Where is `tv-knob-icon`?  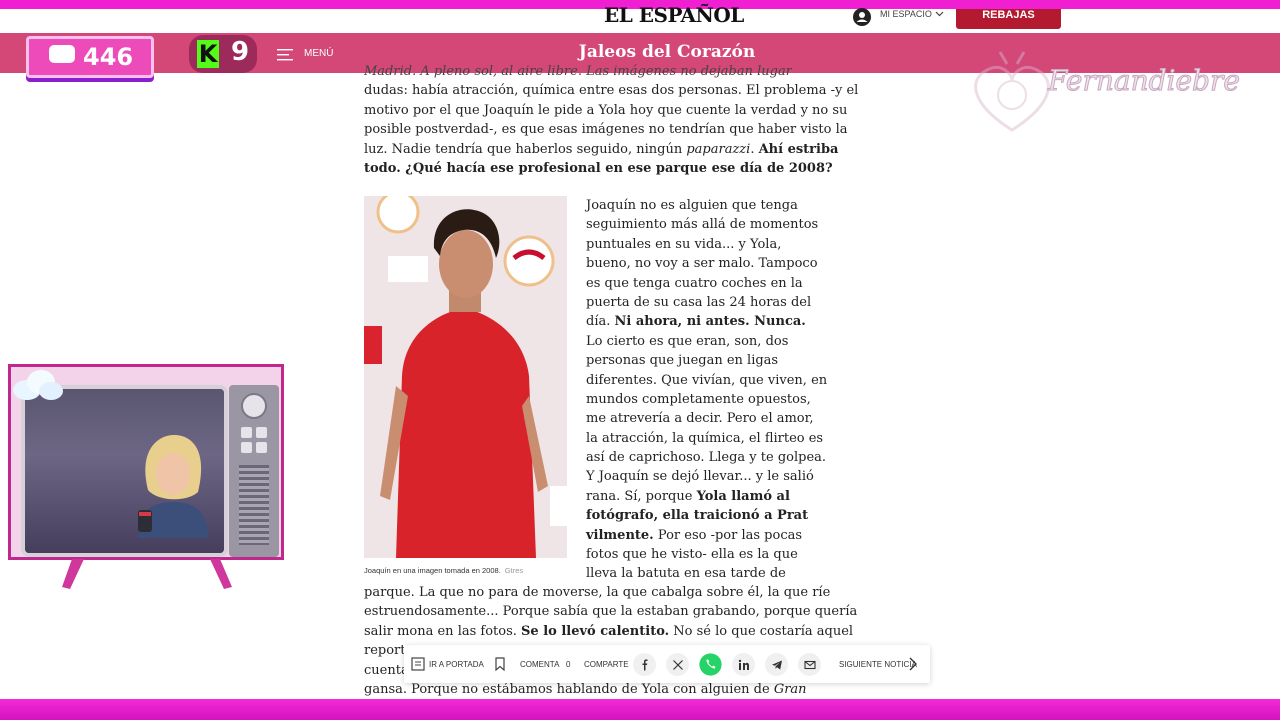 tv-knob-icon is located at coordinates (254, 406).